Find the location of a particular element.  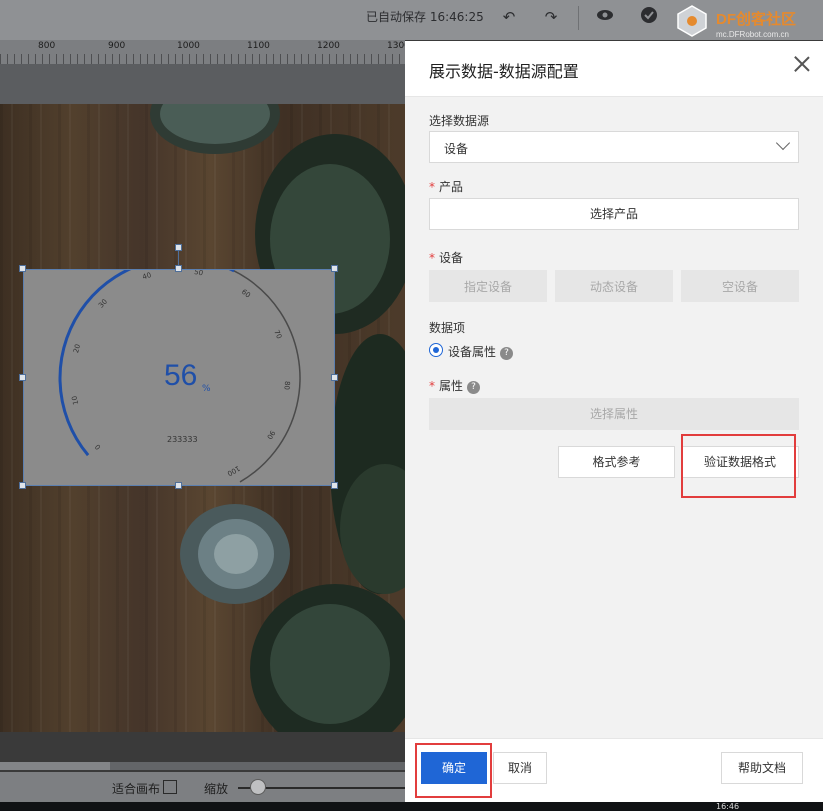

gauge-unit: % is located at coordinates (206, 389).